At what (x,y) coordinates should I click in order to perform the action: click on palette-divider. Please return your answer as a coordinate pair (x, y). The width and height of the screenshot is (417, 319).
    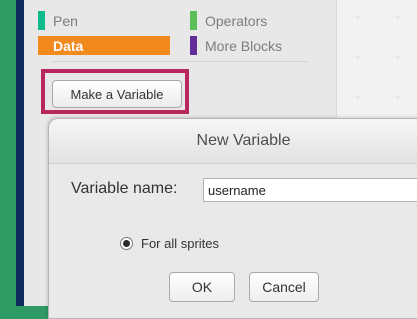
    Looking at the image, I should click on (180, 61).